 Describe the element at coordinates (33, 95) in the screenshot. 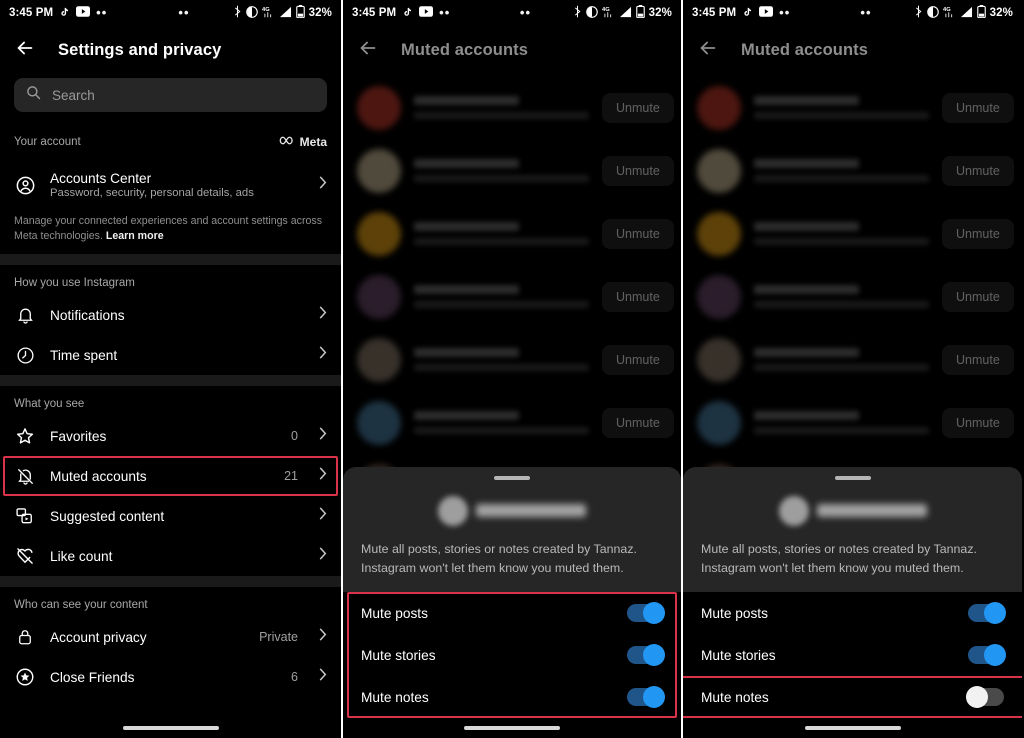

I see `search-icon` at that location.